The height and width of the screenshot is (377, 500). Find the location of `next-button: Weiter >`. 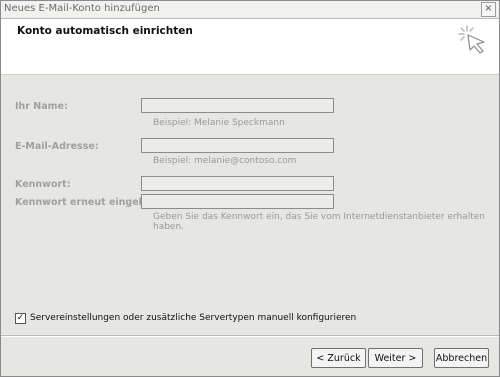

next-button: Weiter > is located at coordinates (395, 358).